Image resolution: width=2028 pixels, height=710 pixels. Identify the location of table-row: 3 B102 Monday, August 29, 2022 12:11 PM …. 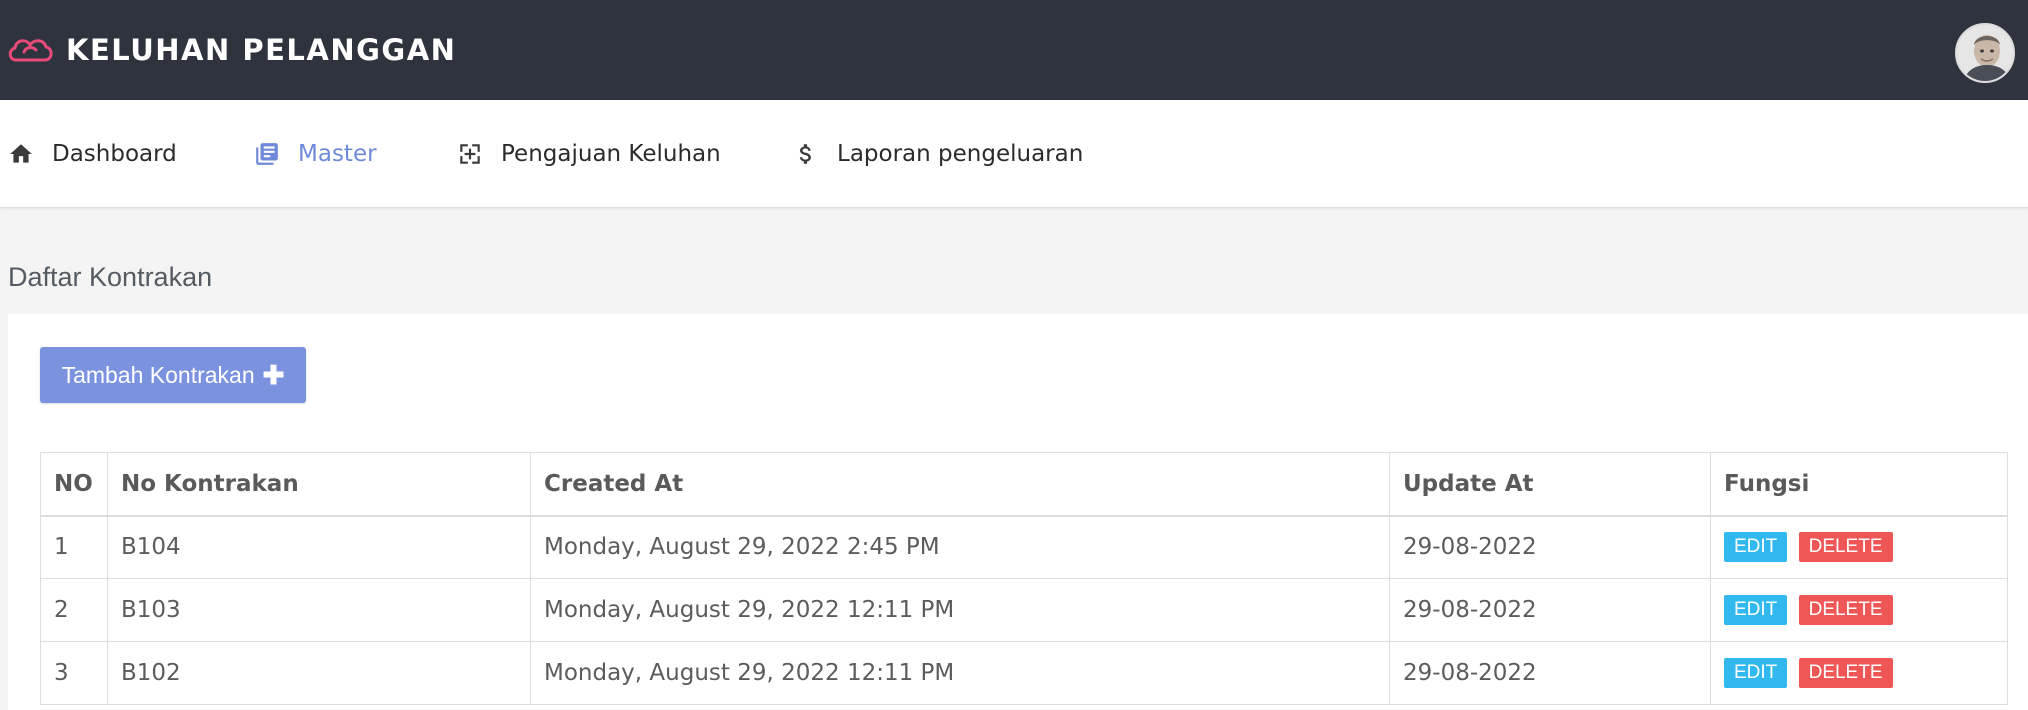
(1024, 673).